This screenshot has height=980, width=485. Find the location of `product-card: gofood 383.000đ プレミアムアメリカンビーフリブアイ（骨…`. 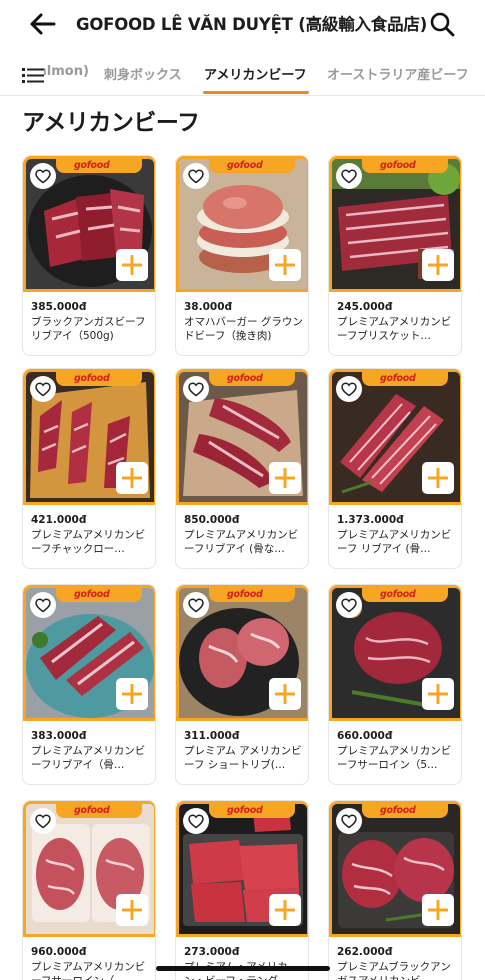

product-card: gofood 383.000đ プレミアムアメリカンビーフリブアイ（骨… is located at coordinates (89, 684).